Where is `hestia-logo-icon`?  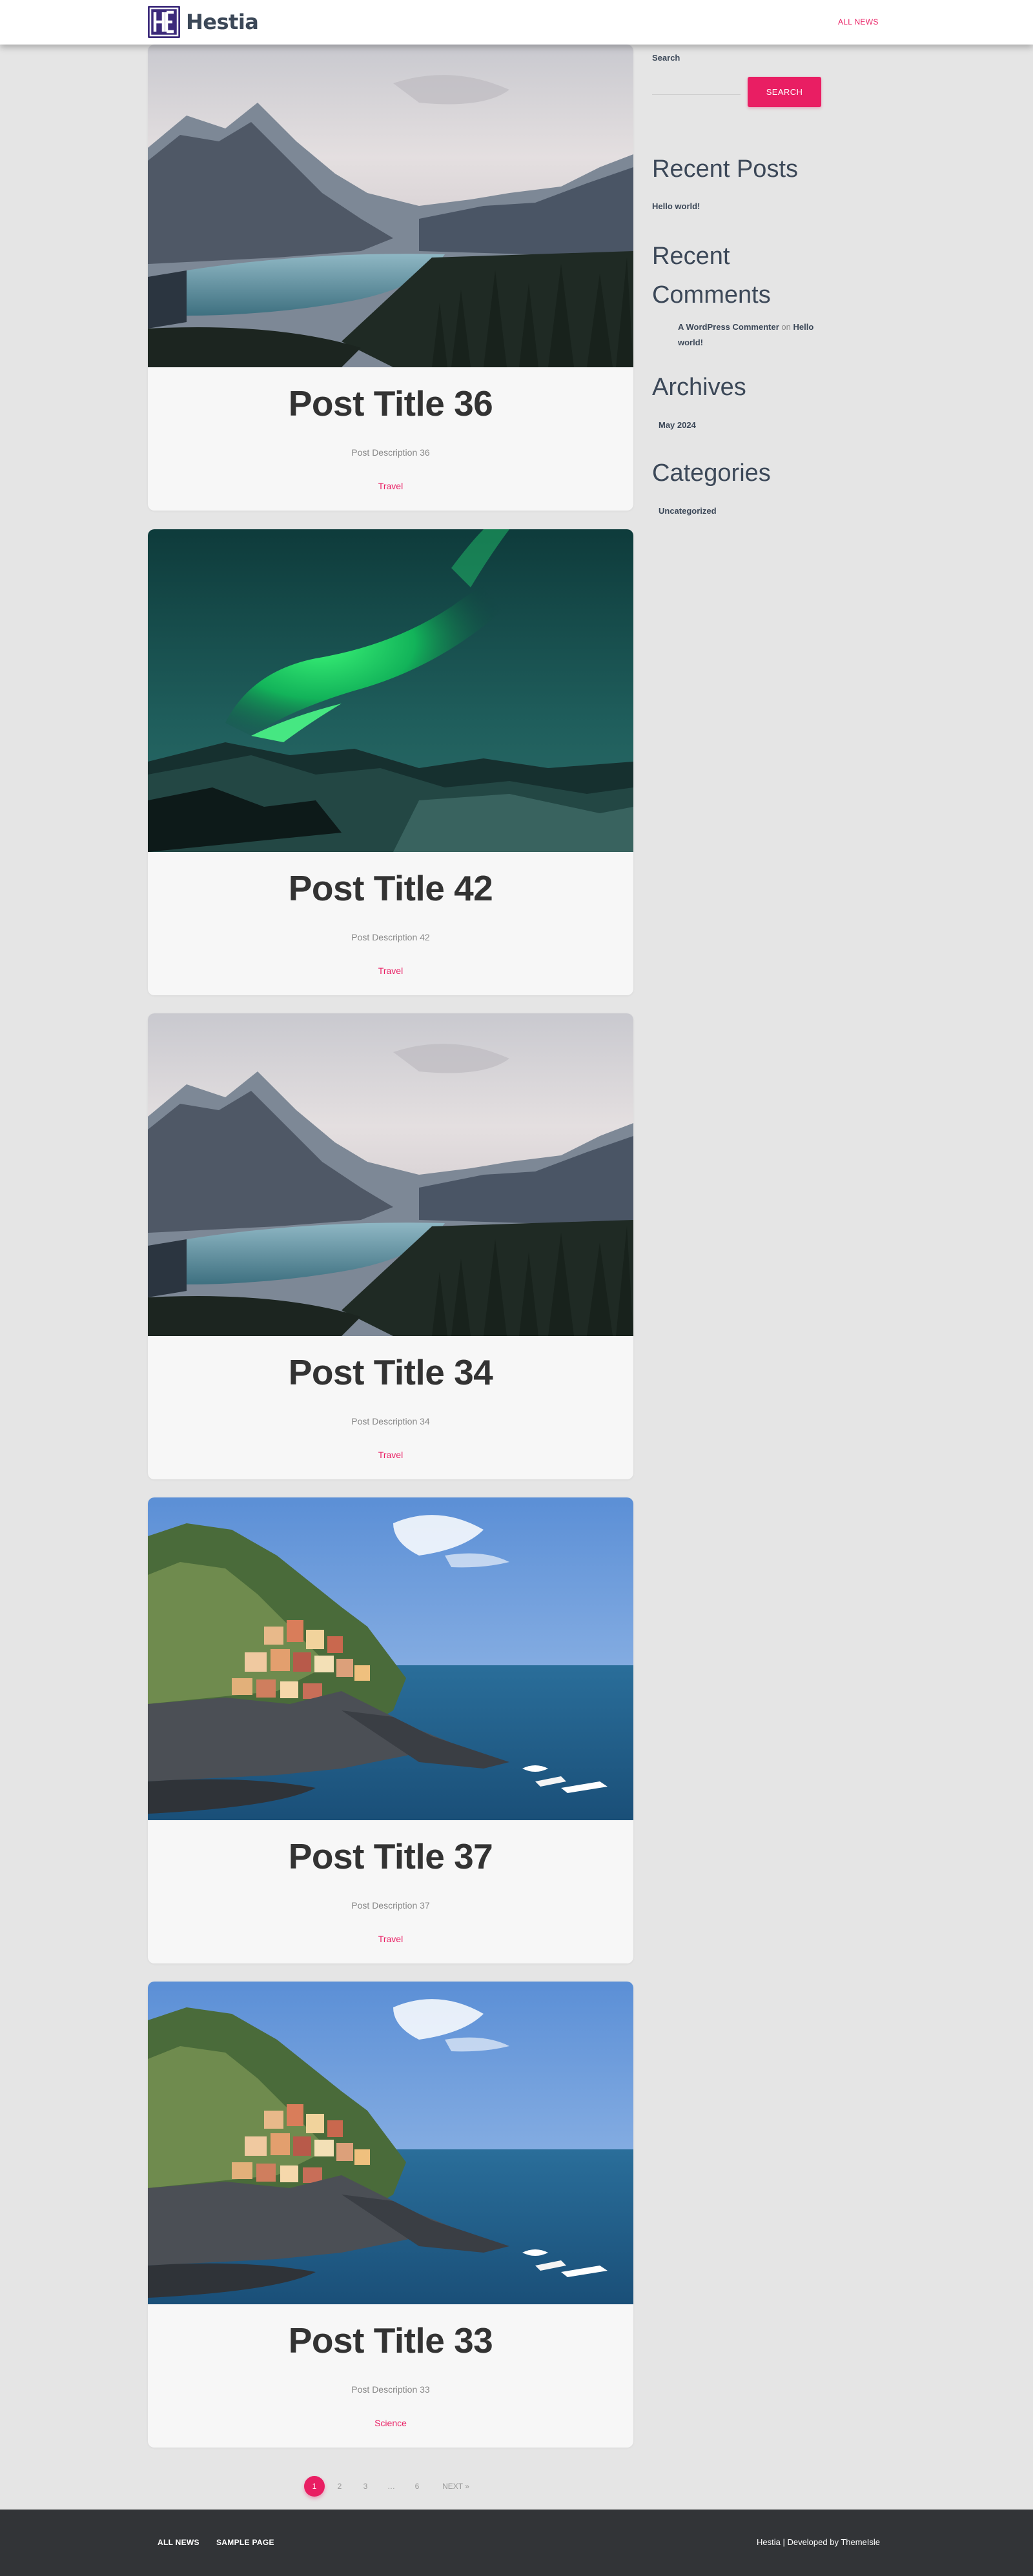 hestia-logo-icon is located at coordinates (164, 22).